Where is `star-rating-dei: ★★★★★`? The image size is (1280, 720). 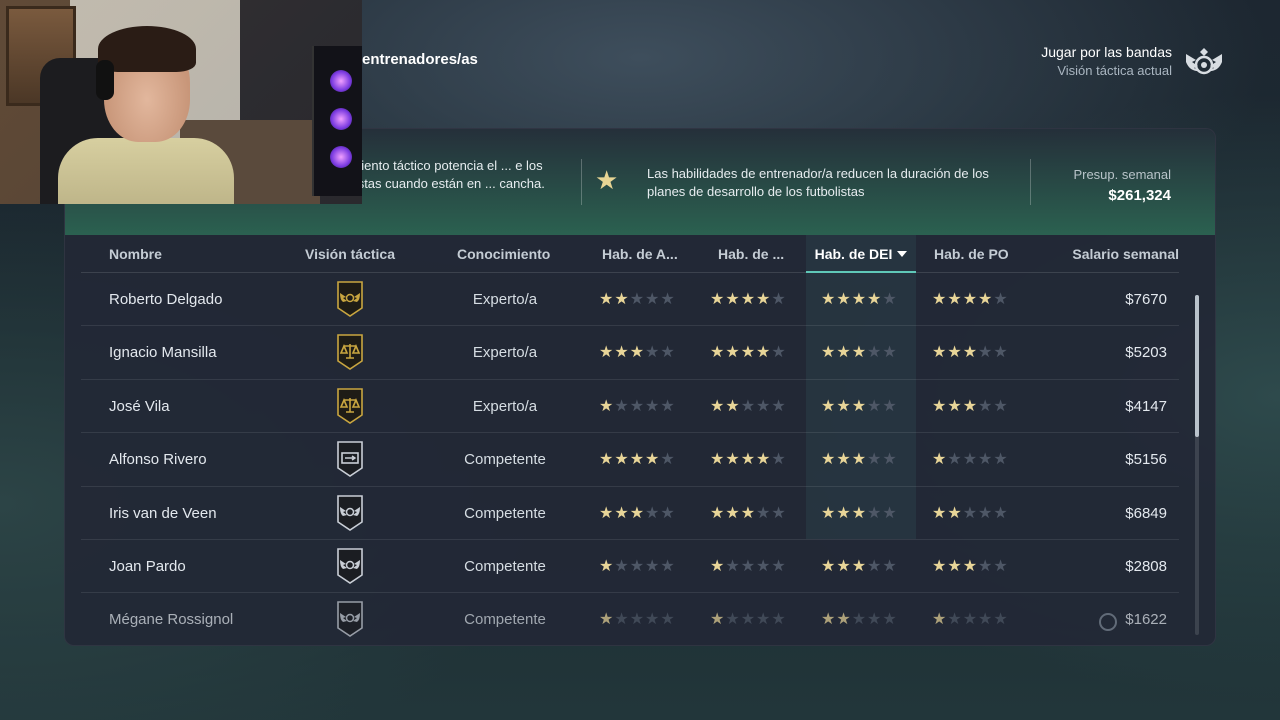
star-rating-dei: ★★★★★ is located at coordinates (859, 299).